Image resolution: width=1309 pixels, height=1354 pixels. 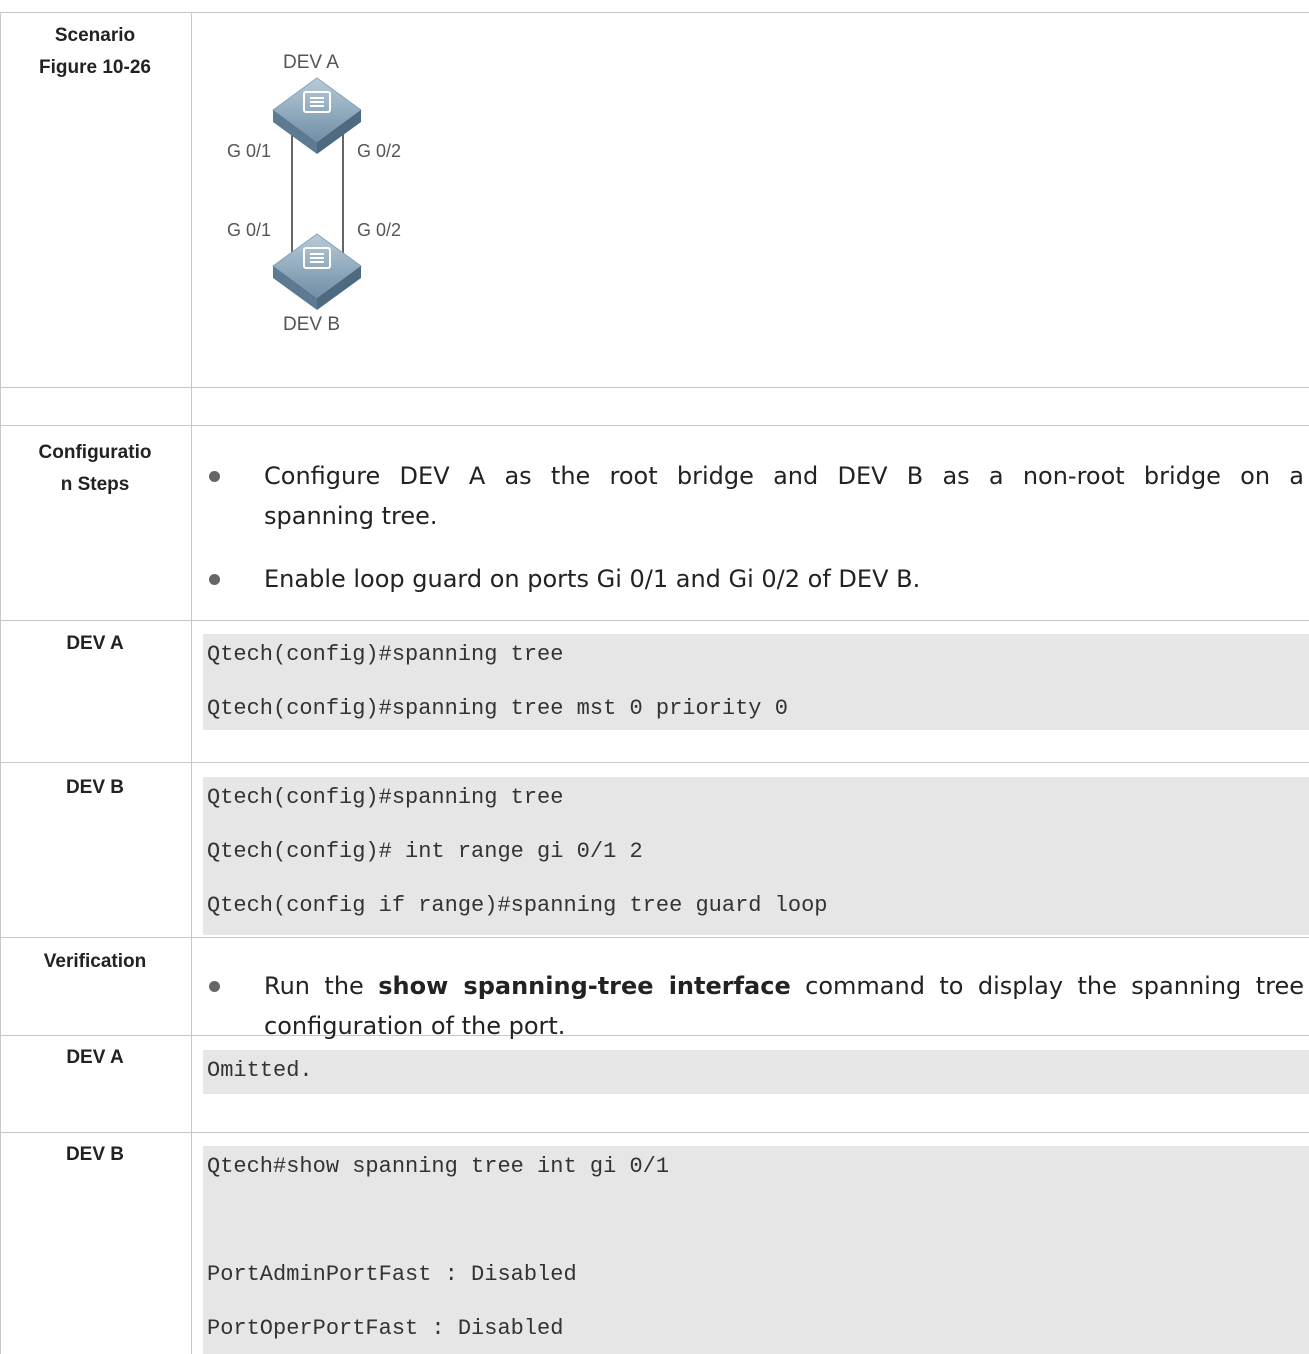 I want to click on table-top-border, so click(x=654, y=12).